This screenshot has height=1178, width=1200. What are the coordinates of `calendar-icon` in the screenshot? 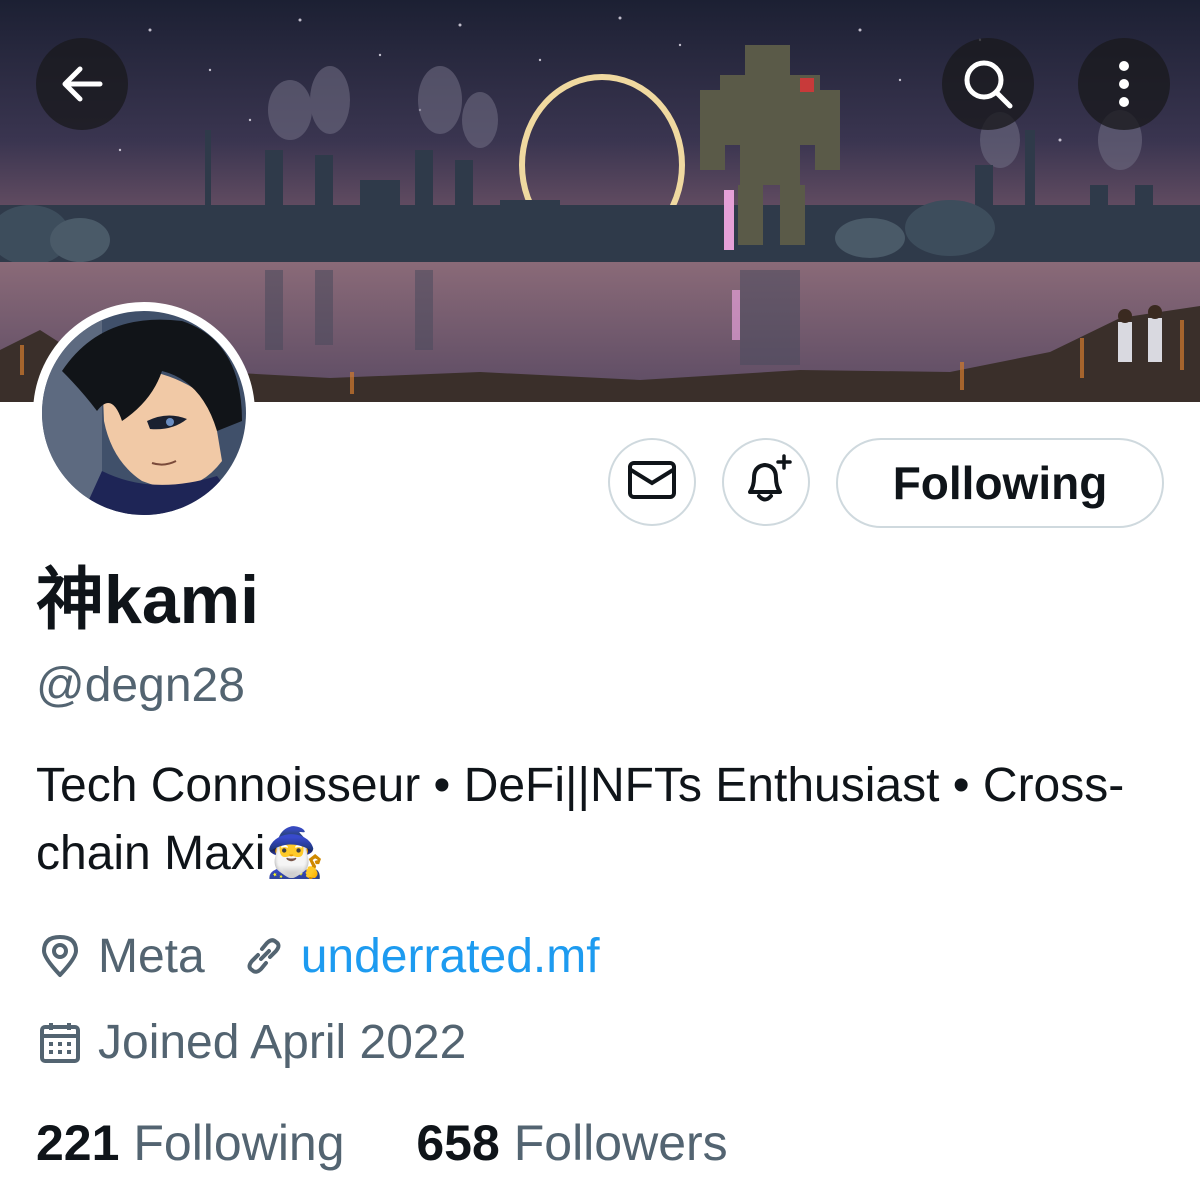 It's located at (60, 1042).